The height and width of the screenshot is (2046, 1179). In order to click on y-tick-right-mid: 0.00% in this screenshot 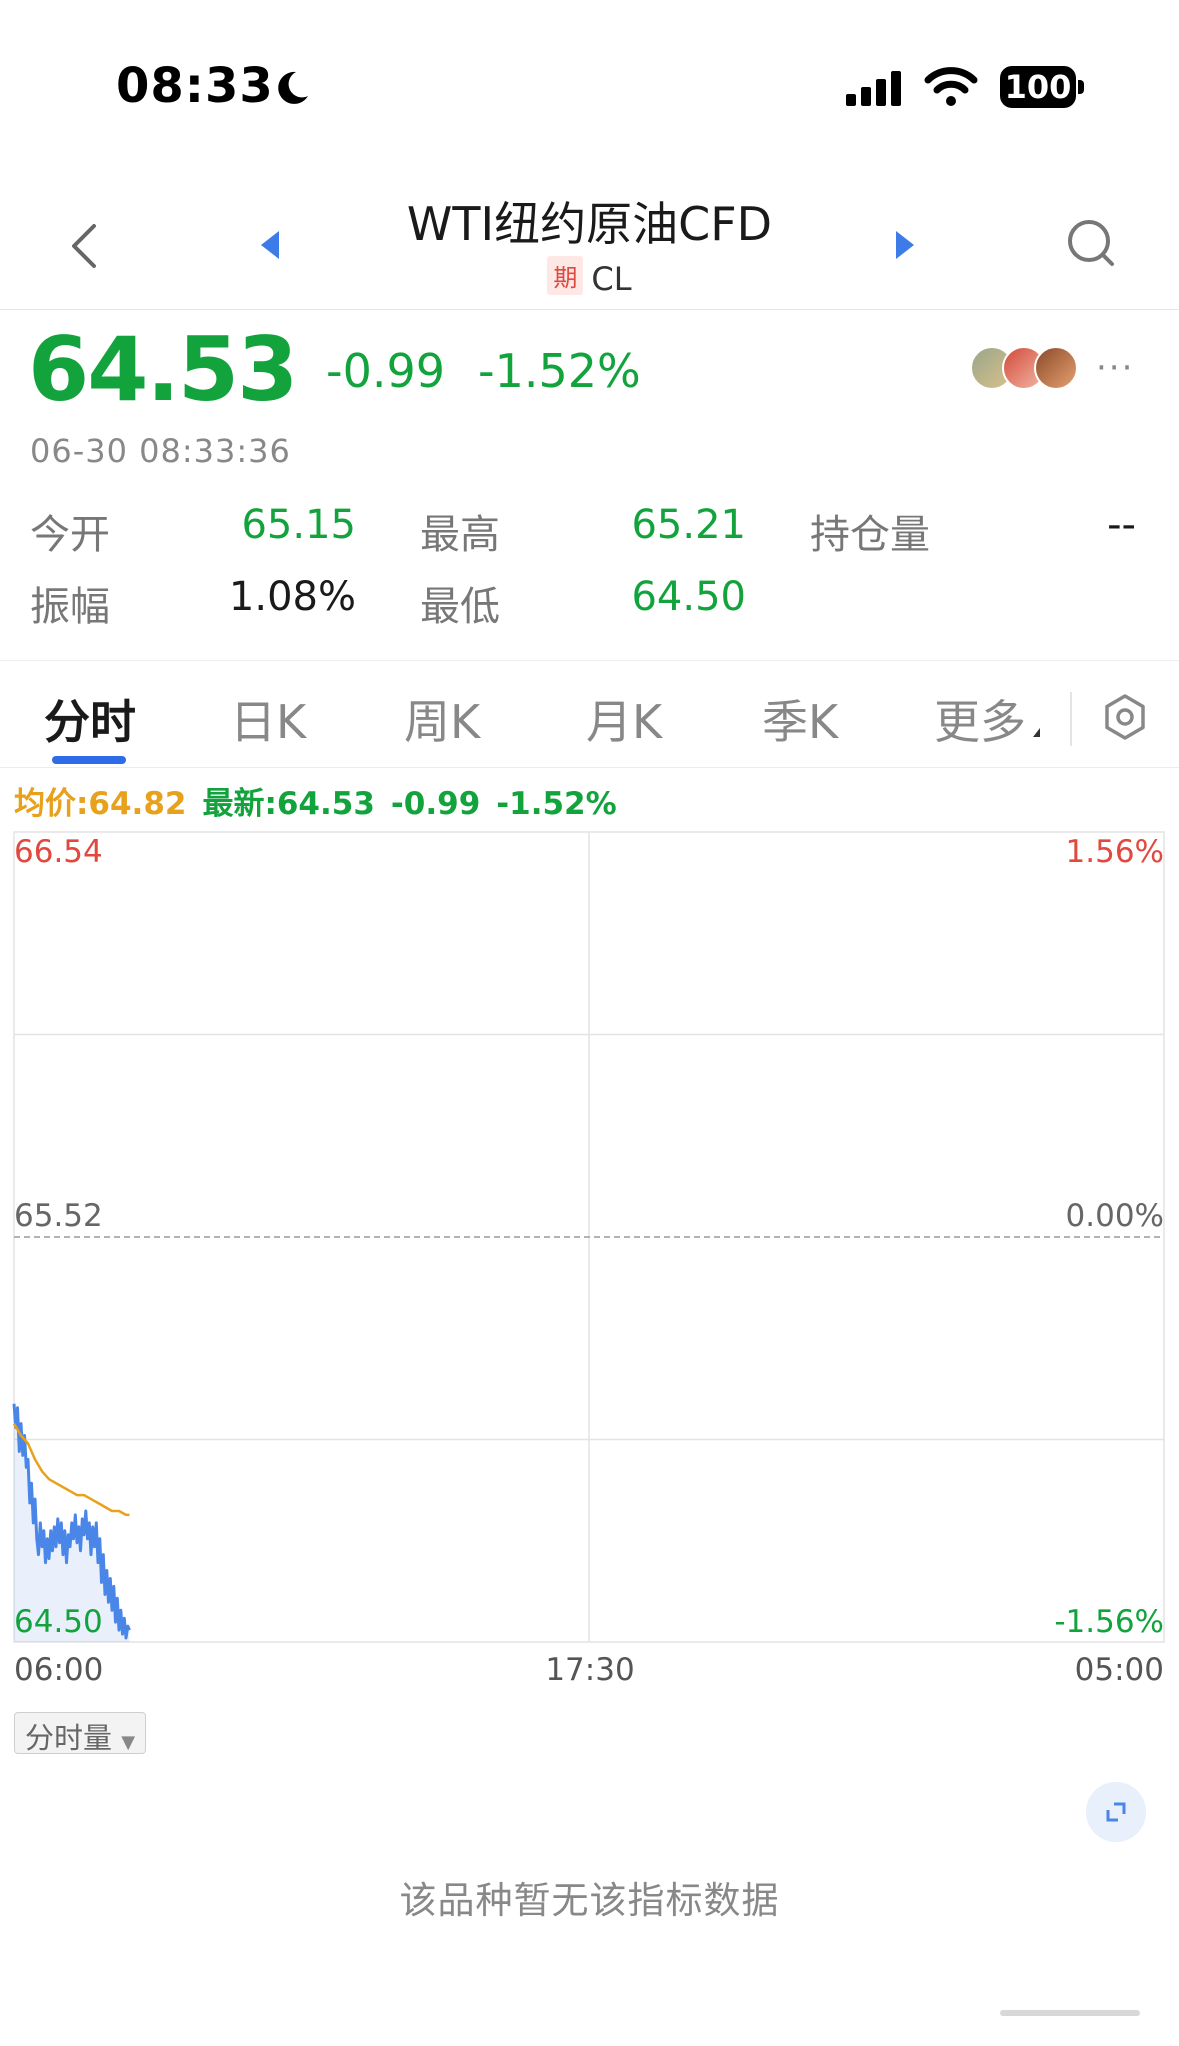, I will do `click(1114, 1216)`.